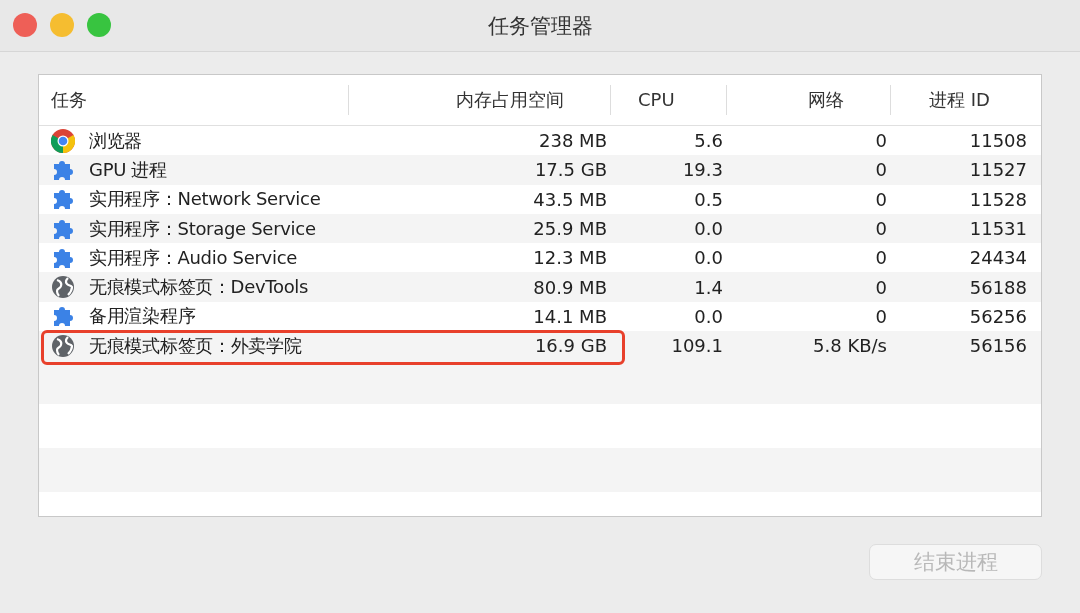  What do you see at coordinates (708, 287) in the screenshot?
I see `table-cell-text: 1.4` at bounding box center [708, 287].